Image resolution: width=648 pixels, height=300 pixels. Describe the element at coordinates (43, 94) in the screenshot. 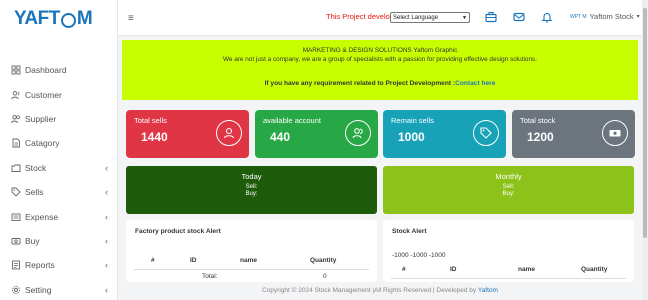

I see `sidebar-item-label: Customer` at that location.